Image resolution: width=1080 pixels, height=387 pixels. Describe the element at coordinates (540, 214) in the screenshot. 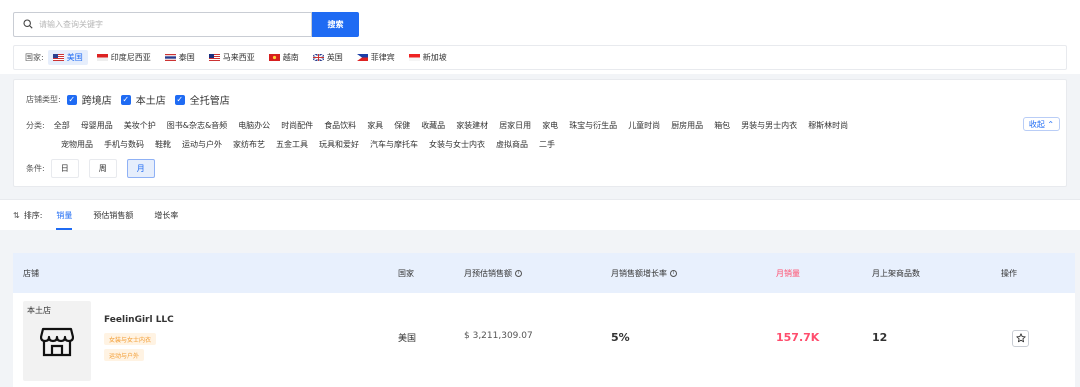

I see `sort-bar: ⇅ 排序: 销量 预估销售额 增长率` at that location.